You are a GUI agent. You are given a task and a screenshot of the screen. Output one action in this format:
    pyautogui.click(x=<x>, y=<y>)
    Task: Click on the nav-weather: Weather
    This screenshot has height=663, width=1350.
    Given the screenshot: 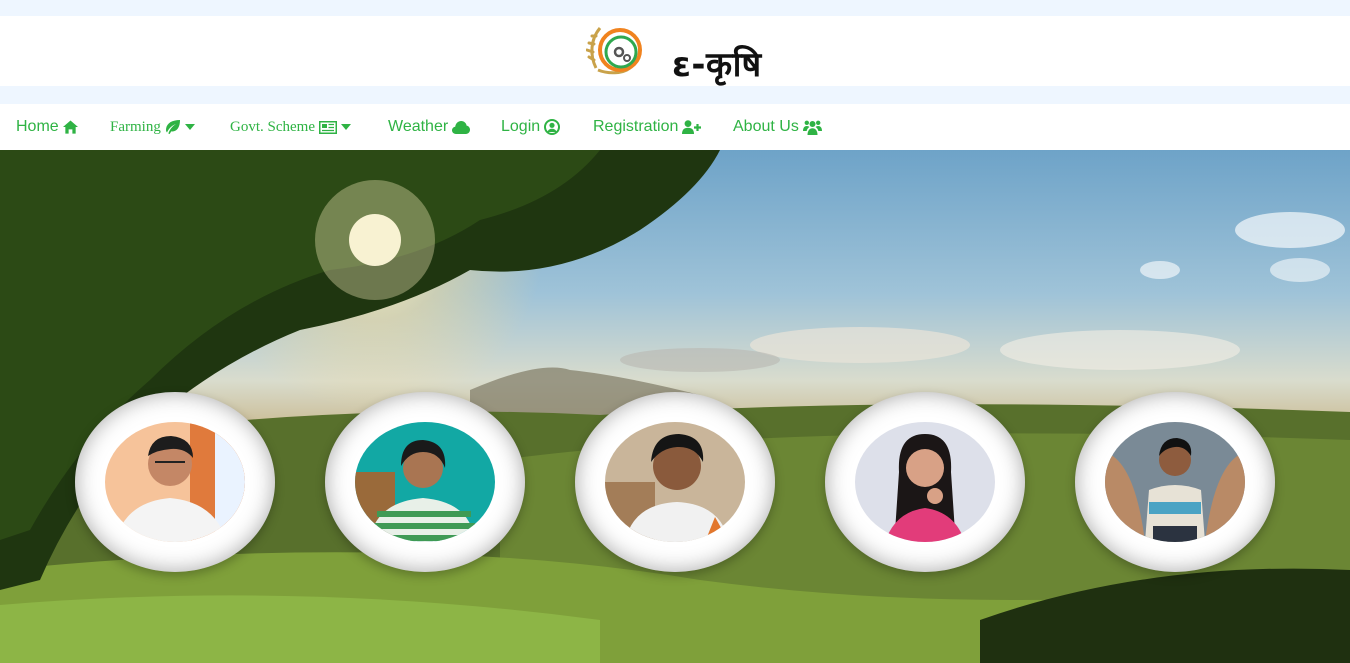 What is the action you would take?
    pyautogui.click(x=429, y=127)
    